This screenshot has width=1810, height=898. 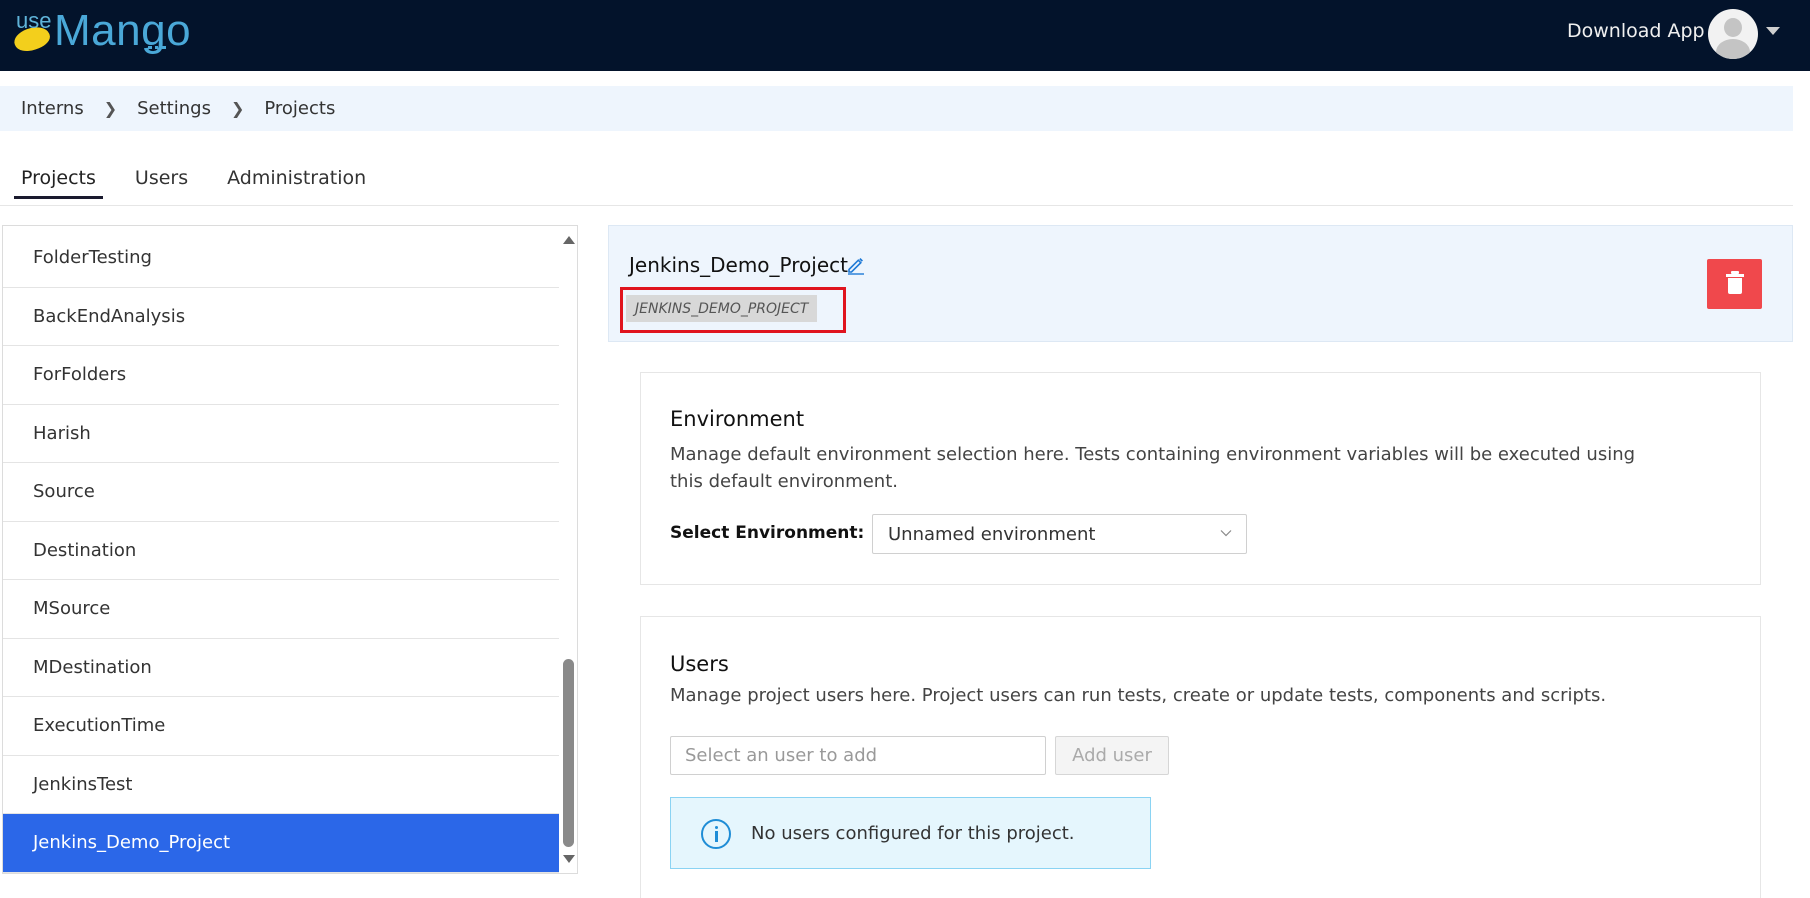 What do you see at coordinates (58, 186) in the screenshot?
I see `tab-projects: Projects` at bounding box center [58, 186].